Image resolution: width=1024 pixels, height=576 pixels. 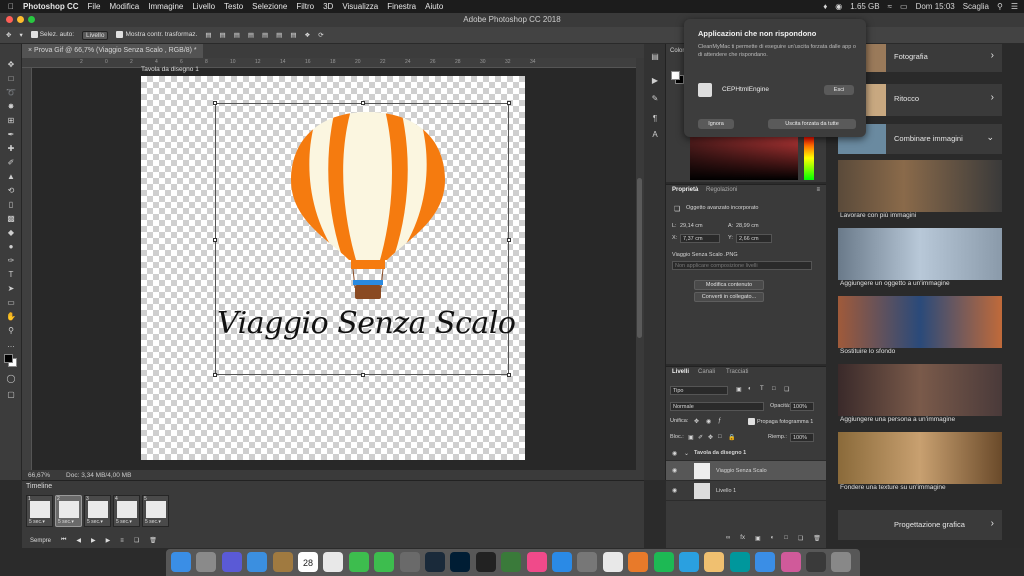 What do you see at coordinates (279, 35) in the screenshot?
I see `align-right-icon: ▤` at bounding box center [279, 35].